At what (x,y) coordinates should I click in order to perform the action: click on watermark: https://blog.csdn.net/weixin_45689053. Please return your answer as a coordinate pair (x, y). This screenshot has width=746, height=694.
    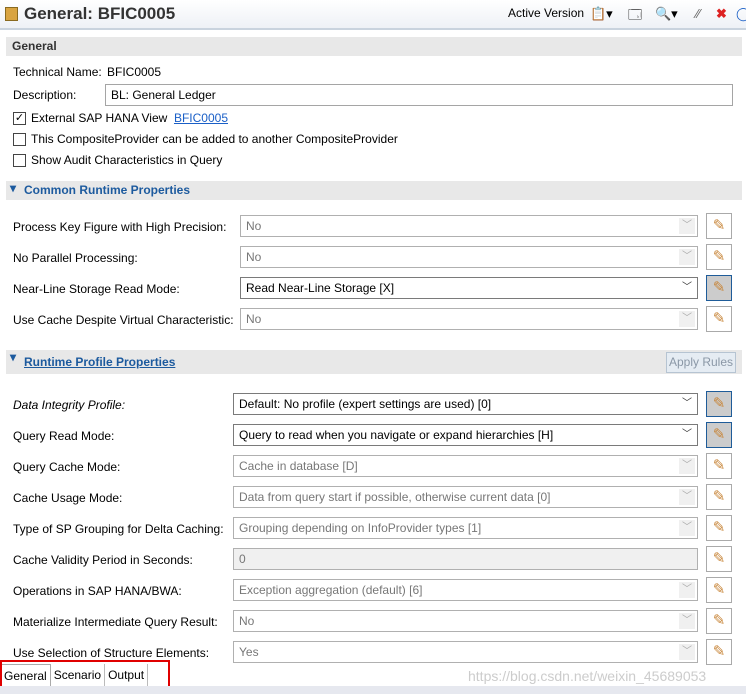
    Looking at the image, I should click on (587, 676).